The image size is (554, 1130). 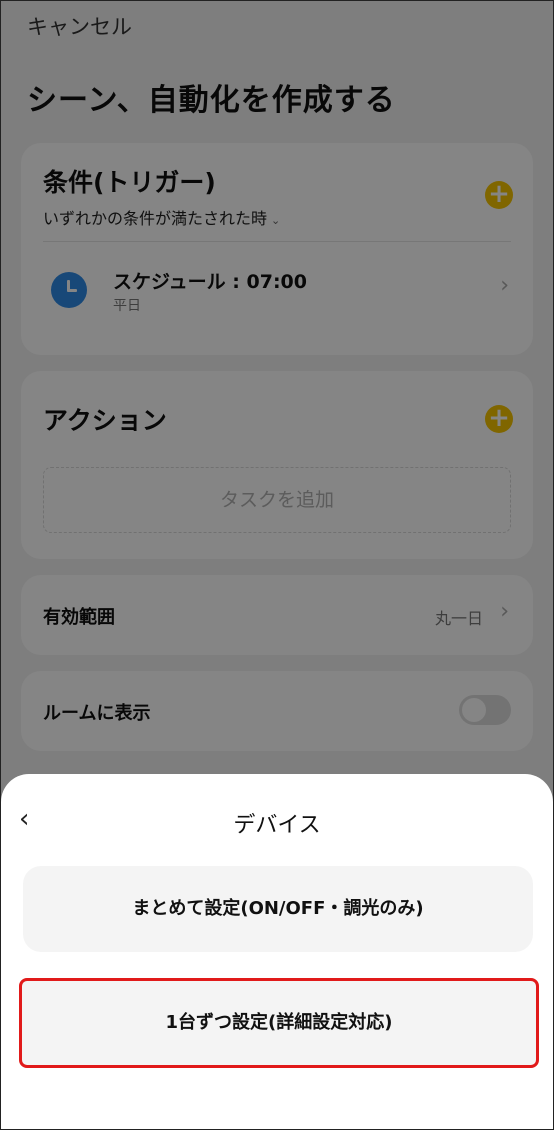 I want to click on bulk-setting-button: まとめて設定(ON/OFF・調光のみ), so click(x=278, y=909).